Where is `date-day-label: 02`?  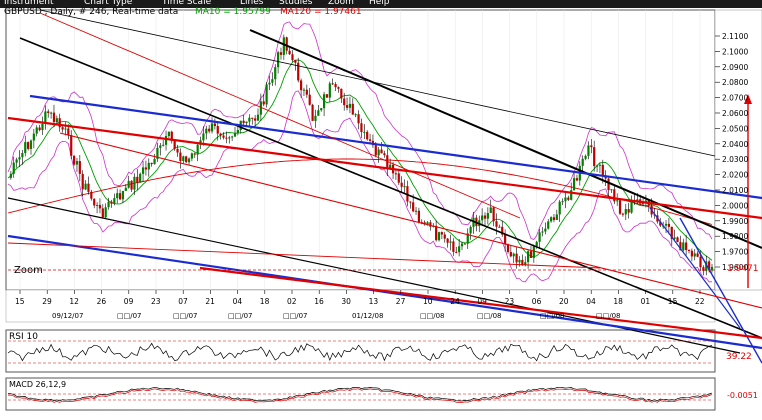
date-day-label: 02 is located at coordinates (292, 301).